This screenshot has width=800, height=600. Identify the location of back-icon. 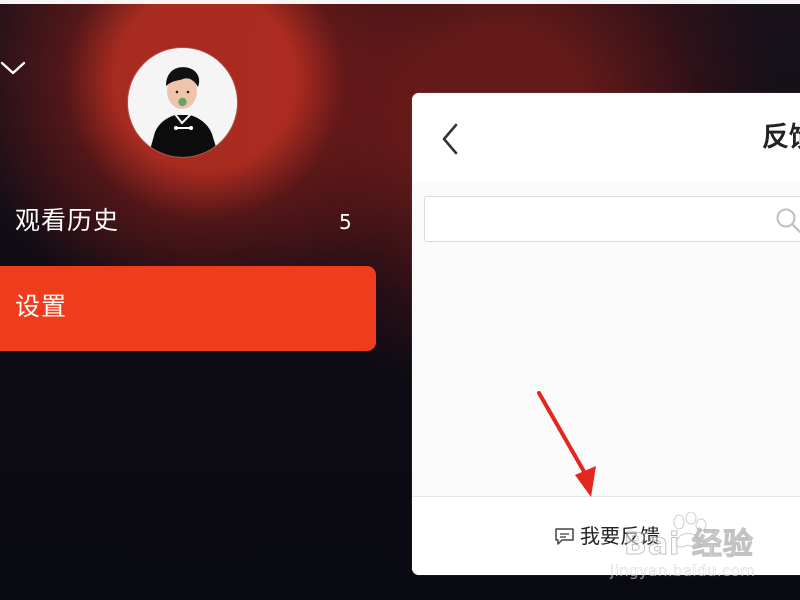
(450, 139).